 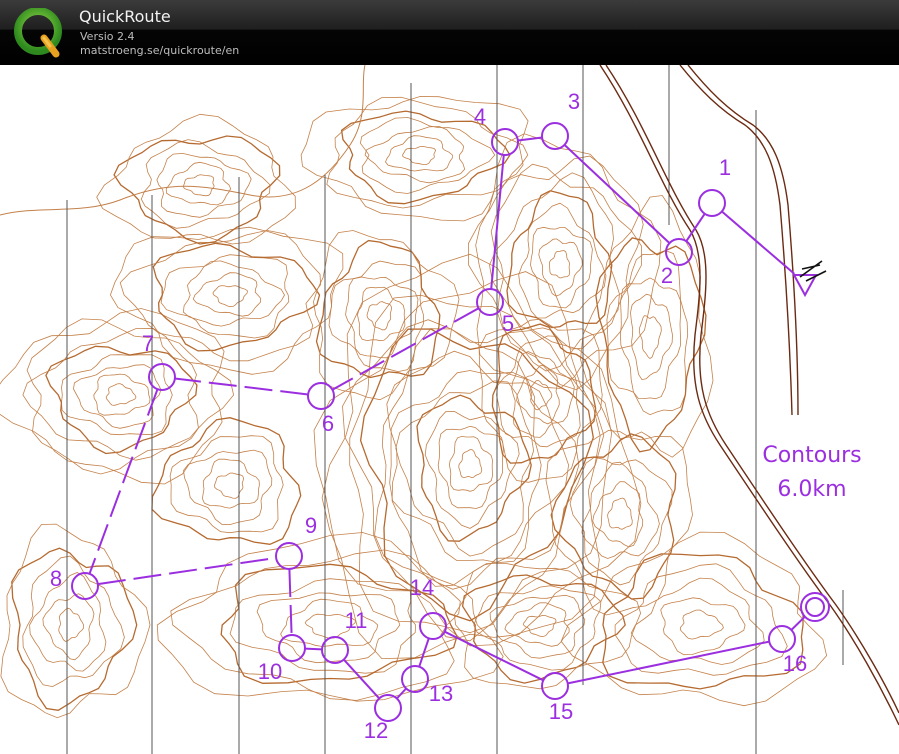 What do you see at coordinates (813, 271) in the screenshot?
I see `route-marks` at bounding box center [813, 271].